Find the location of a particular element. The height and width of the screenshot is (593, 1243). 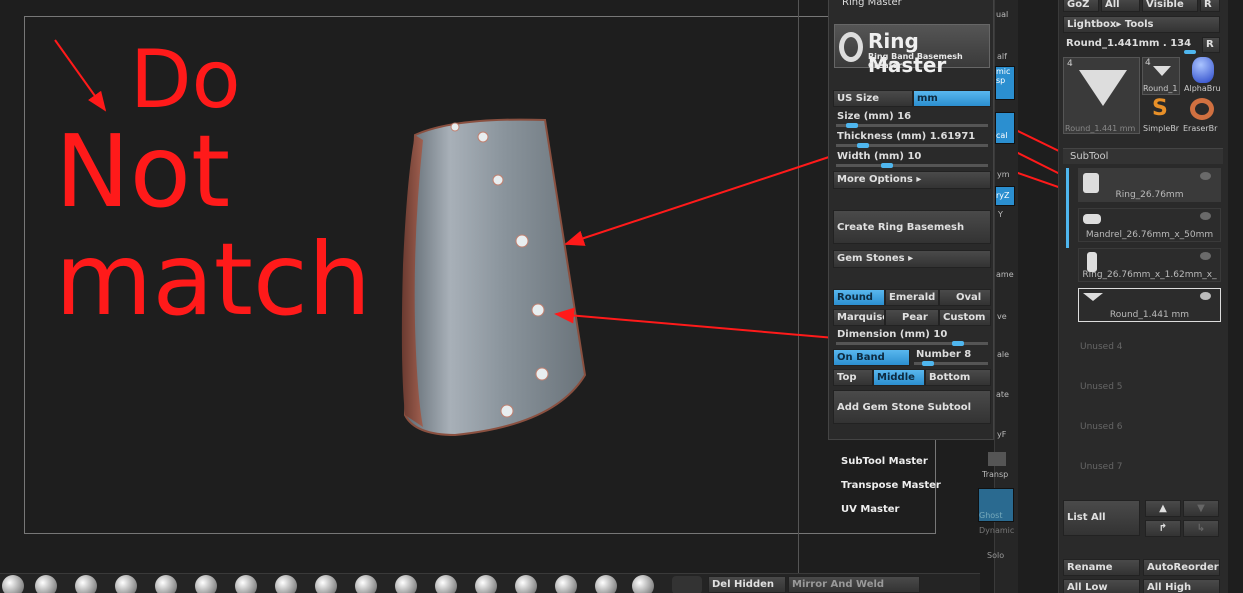

dimension-slider-label: Dimension (mm) 10 is located at coordinates (892, 334).